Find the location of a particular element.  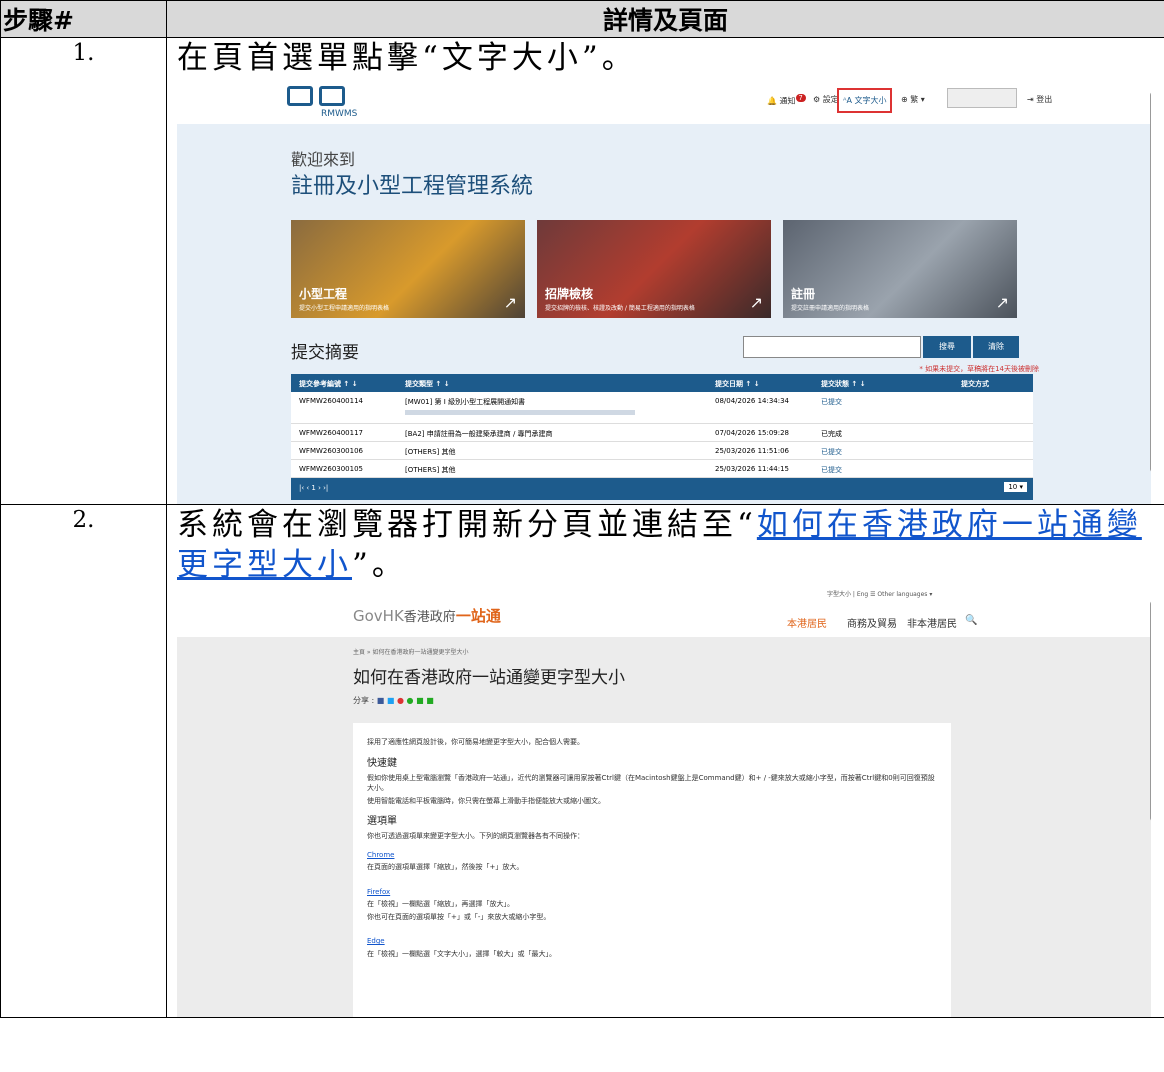

language-select: ⊕ 繁 ▾ is located at coordinates (913, 99).